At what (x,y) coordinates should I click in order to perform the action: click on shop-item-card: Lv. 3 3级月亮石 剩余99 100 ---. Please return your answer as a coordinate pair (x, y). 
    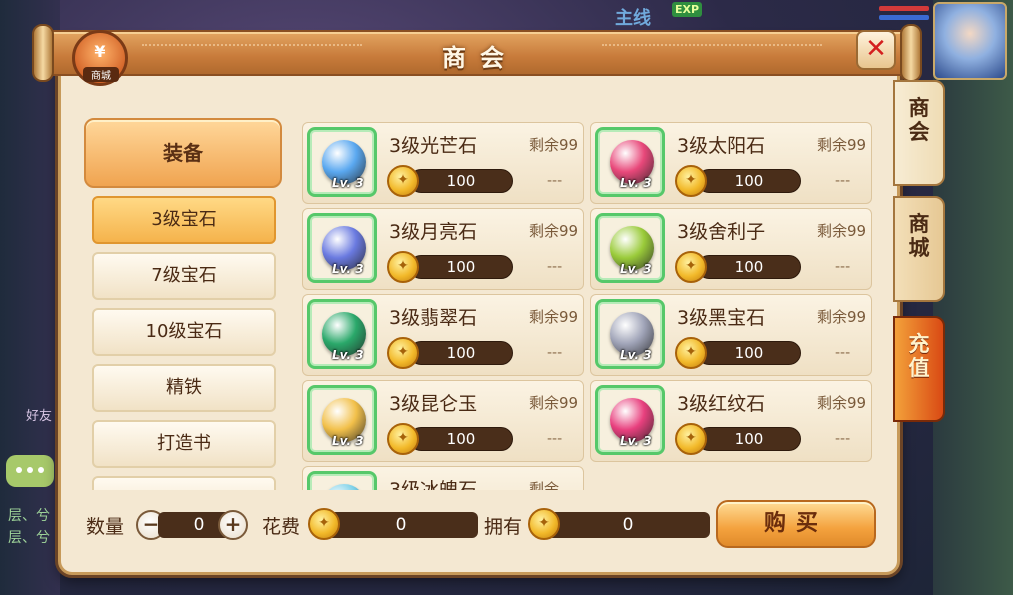
    Looking at the image, I should click on (443, 249).